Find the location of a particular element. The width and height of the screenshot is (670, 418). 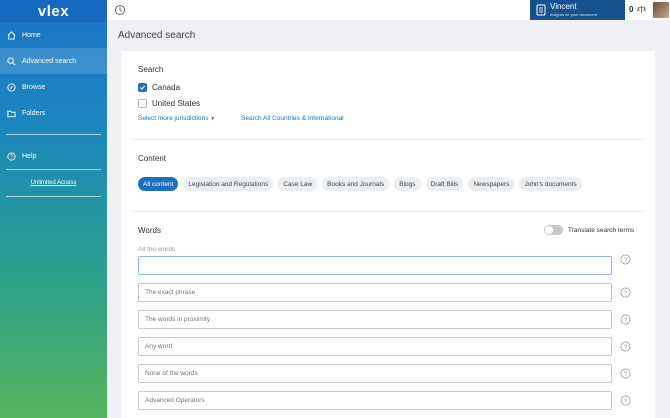

chip-books-journals: Books and Journals is located at coordinates (356, 184).